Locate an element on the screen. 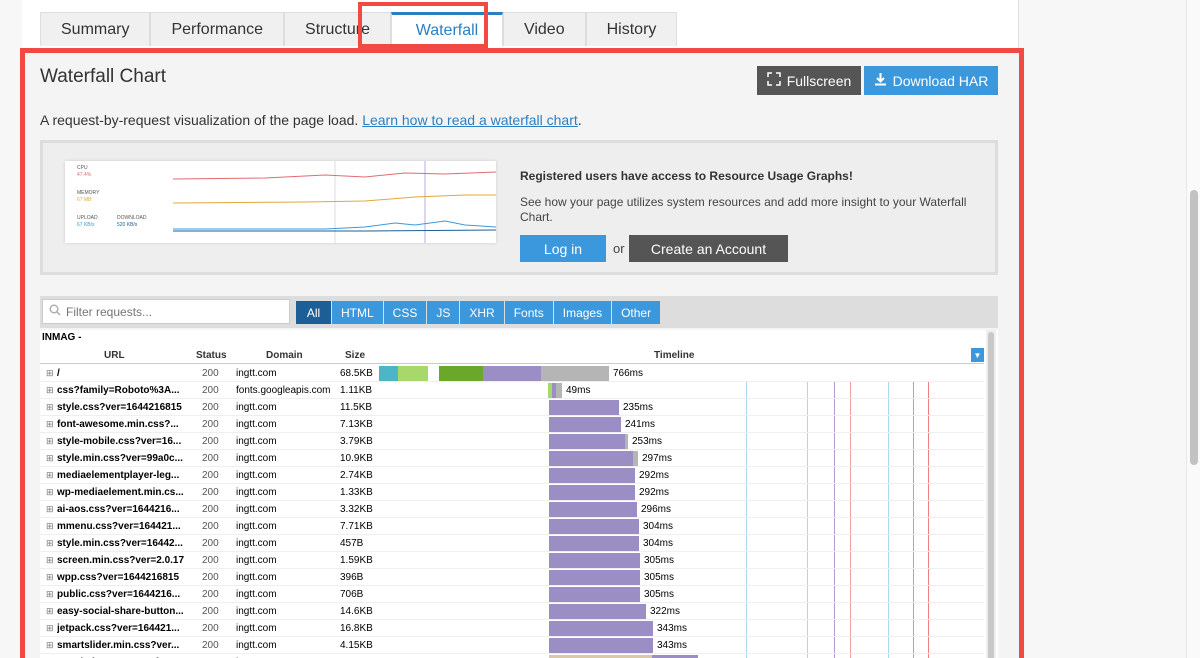 Image resolution: width=1200 pixels, height=658 pixels. tab-video: Video is located at coordinates (544, 29).